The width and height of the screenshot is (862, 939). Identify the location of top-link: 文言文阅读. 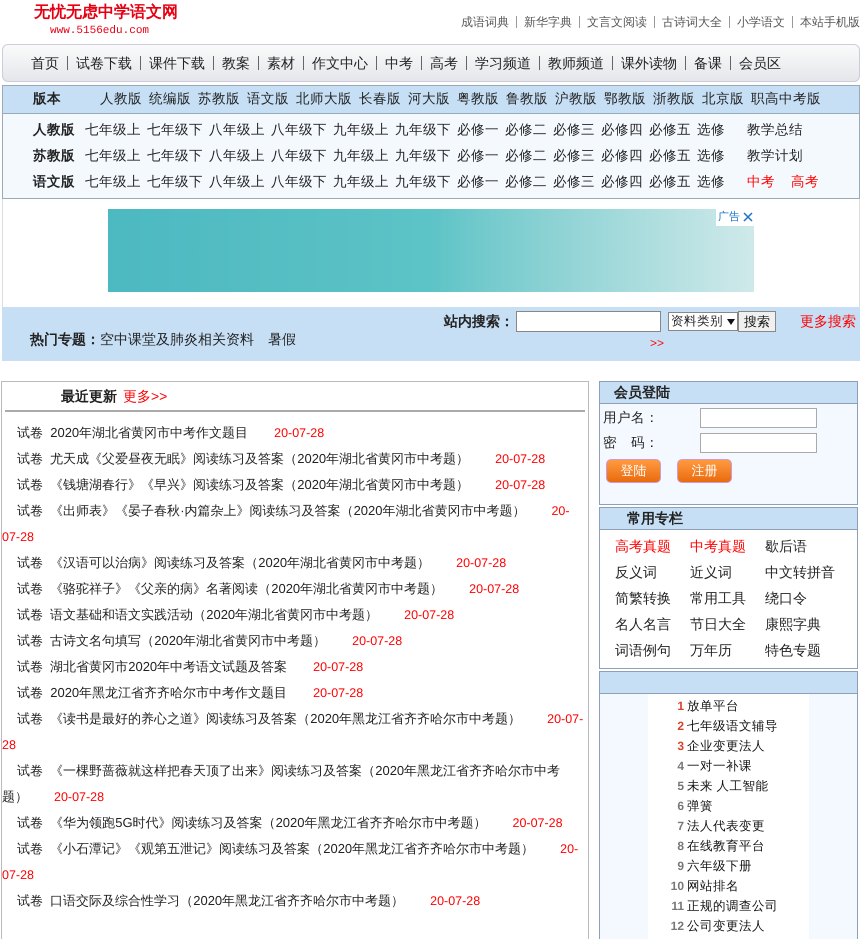
(617, 22).